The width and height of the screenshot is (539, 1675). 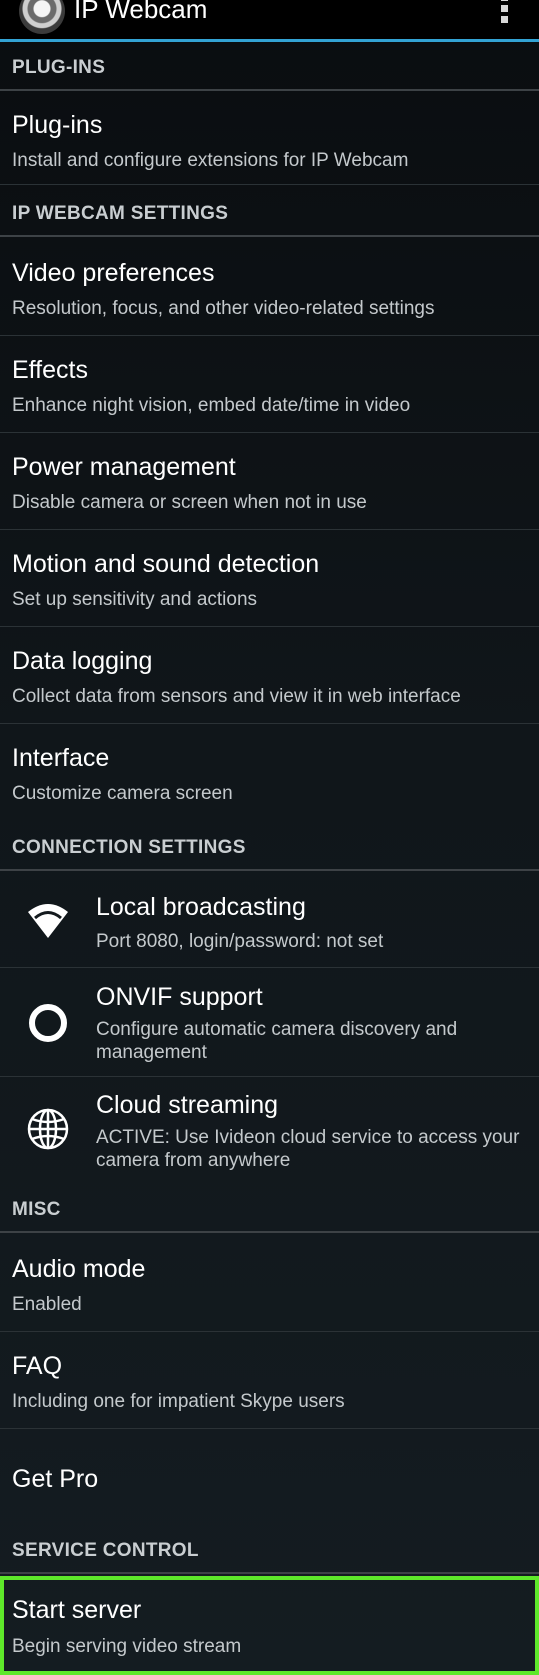 What do you see at coordinates (42, 17) in the screenshot?
I see `camera-lens-icon` at bounding box center [42, 17].